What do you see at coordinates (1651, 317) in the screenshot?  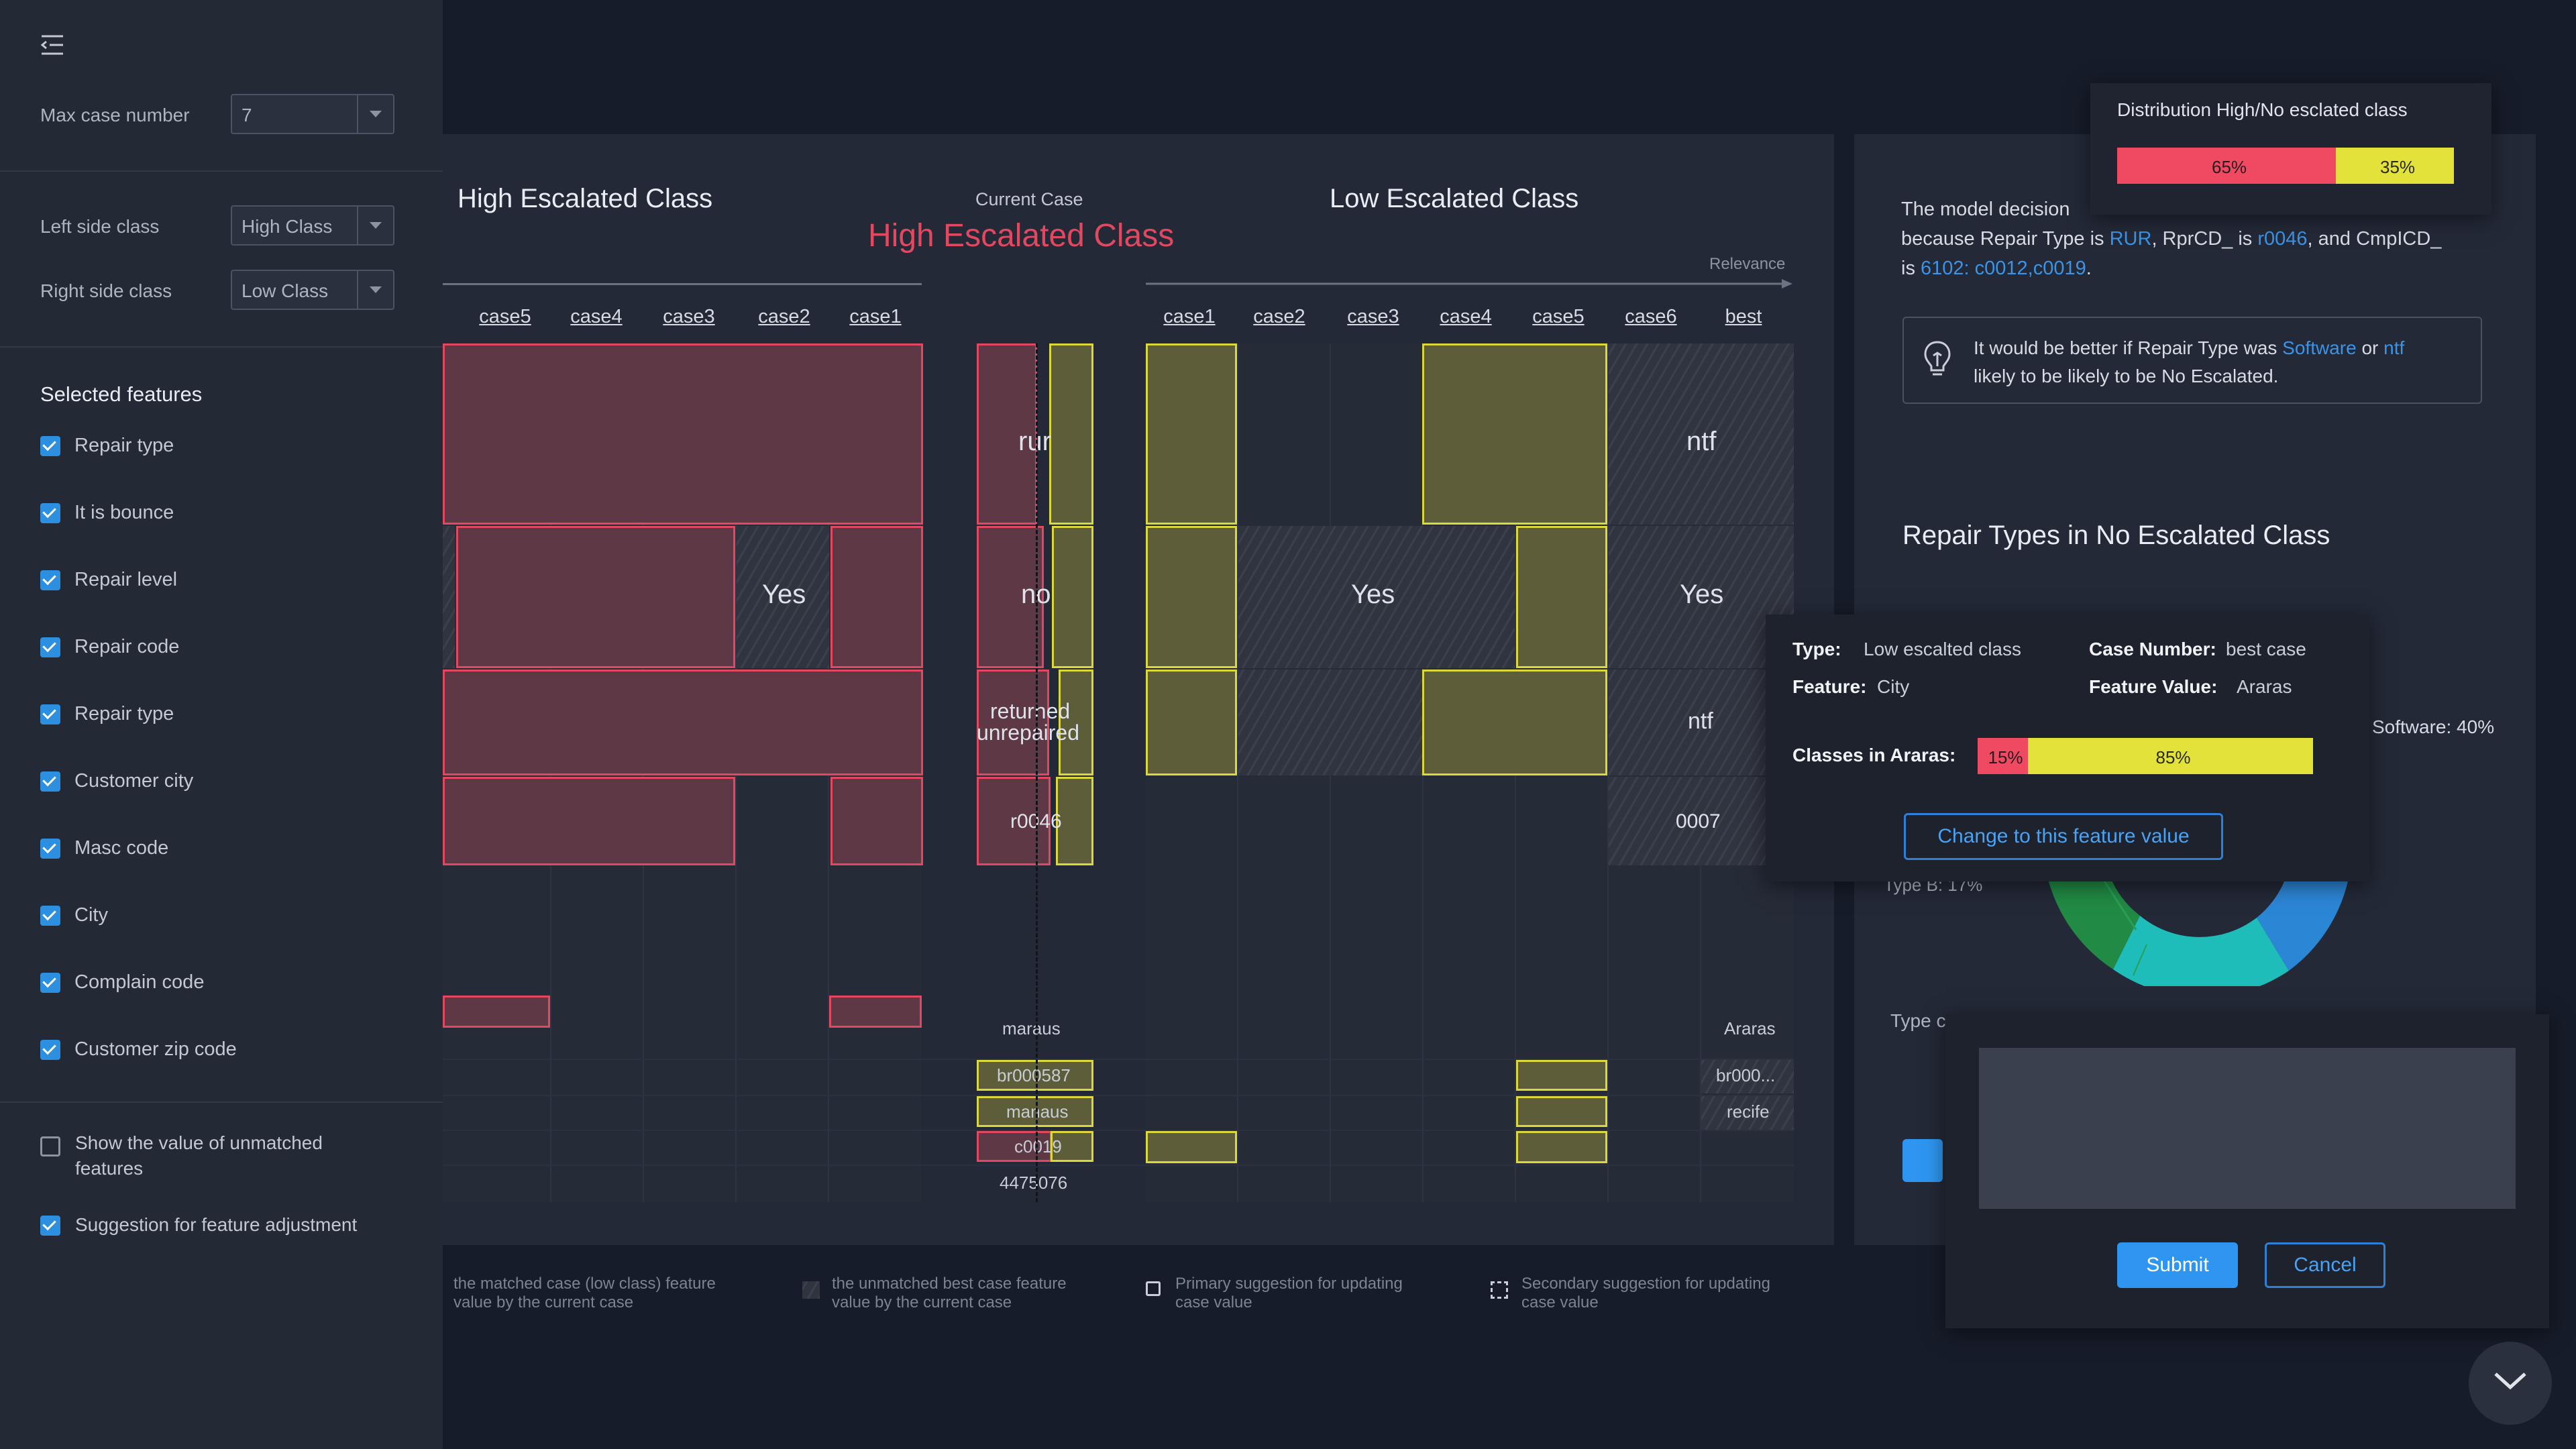 I see `case-header: case6` at bounding box center [1651, 317].